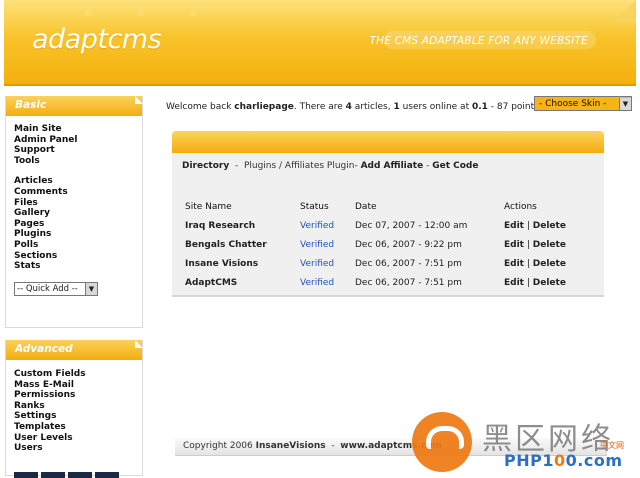 The image size is (640, 478). What do you see at coordinates (299, 166) in the screenshot?
I see `breadcrumb-plugin-path: Plugins / Affiliates Plugin` at bounding box center [299, 166].